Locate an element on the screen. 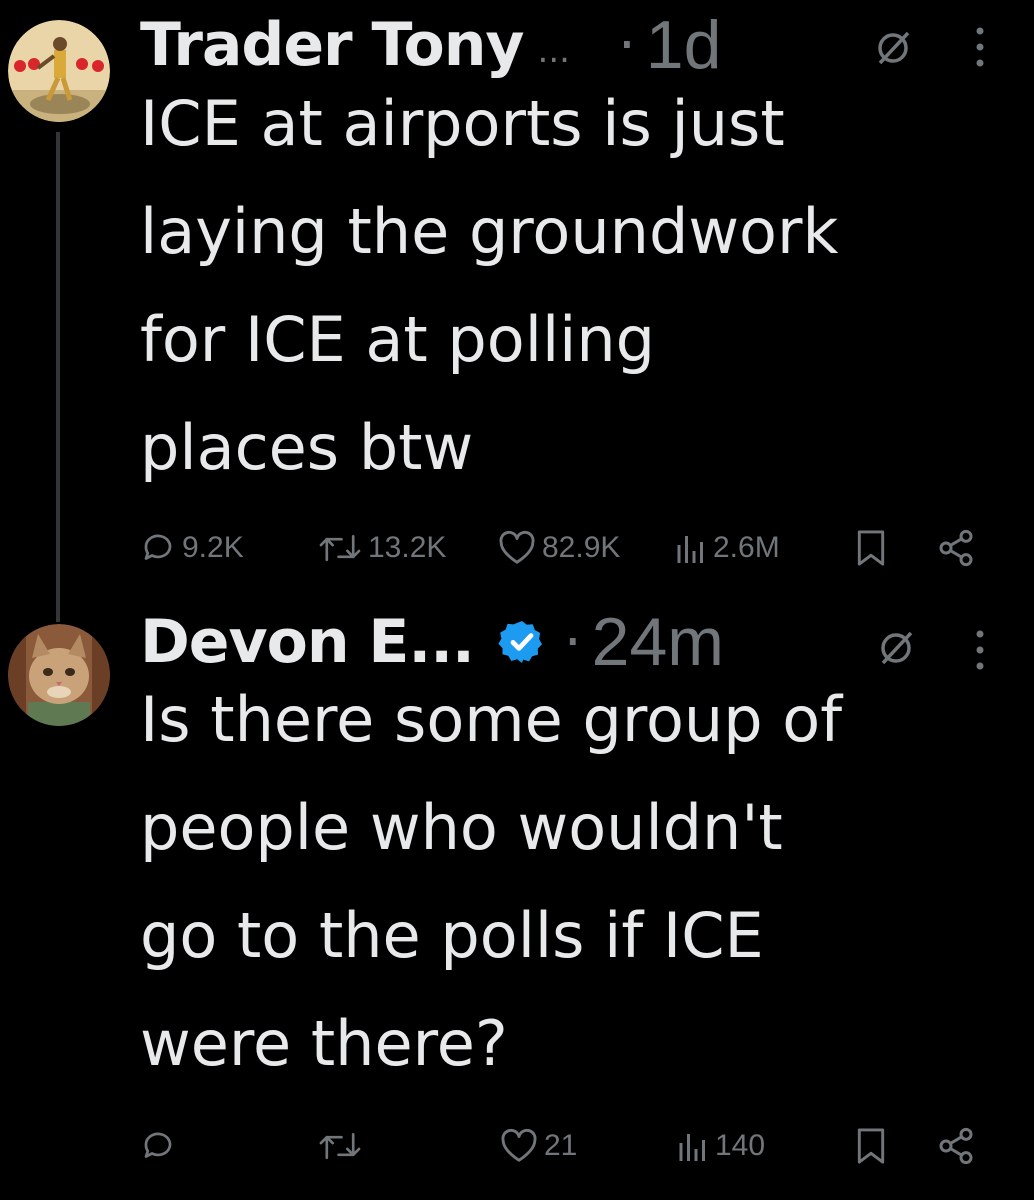 This screenshot has height=1200, width=1034. tweet-text-line: places btw is located at coordinates (307, 447).